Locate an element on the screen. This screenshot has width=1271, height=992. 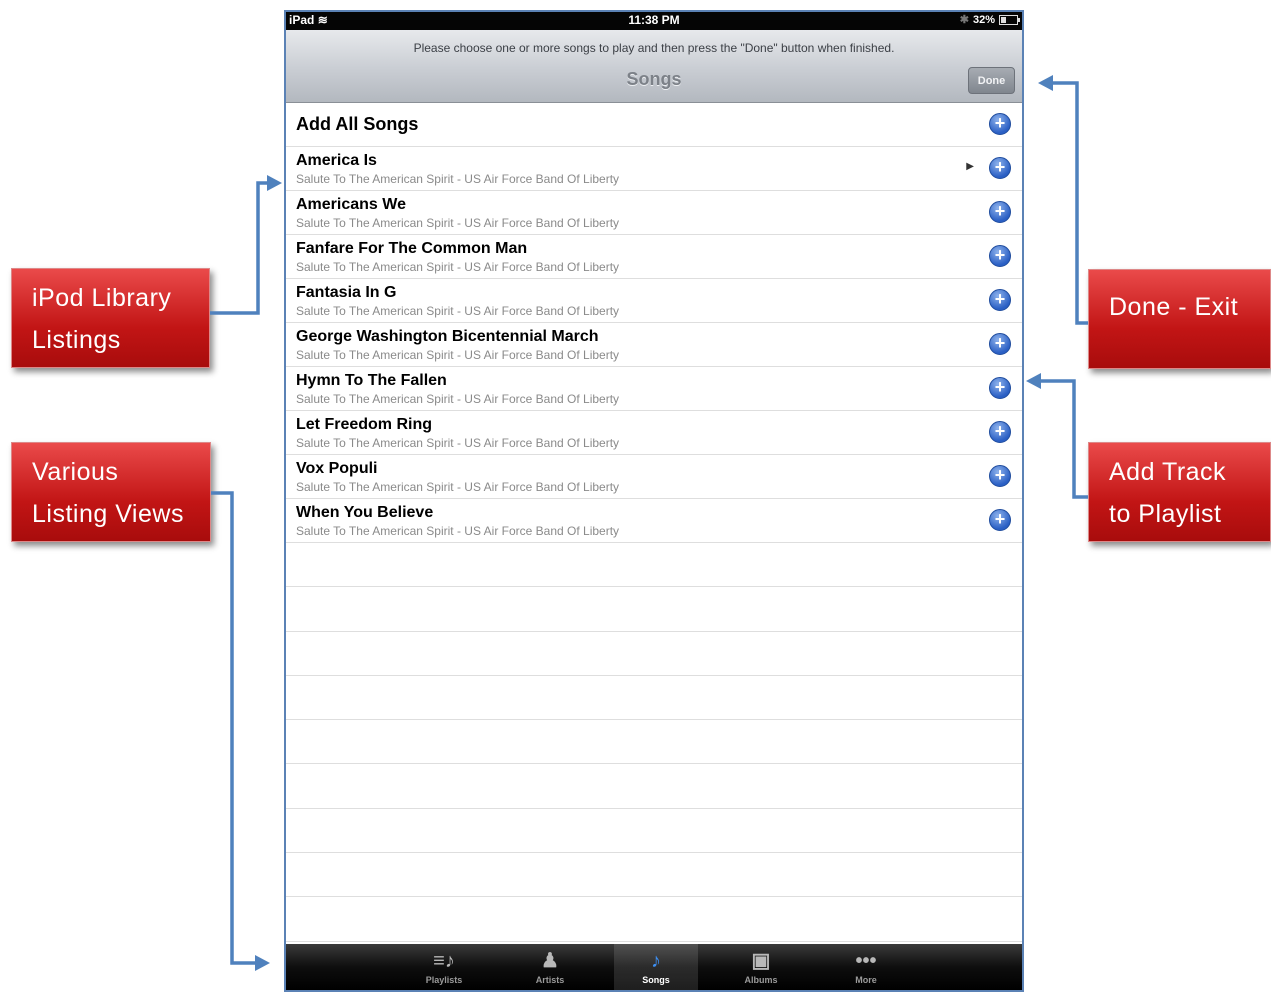
tab-label: More is located at coordinates (866, 980).